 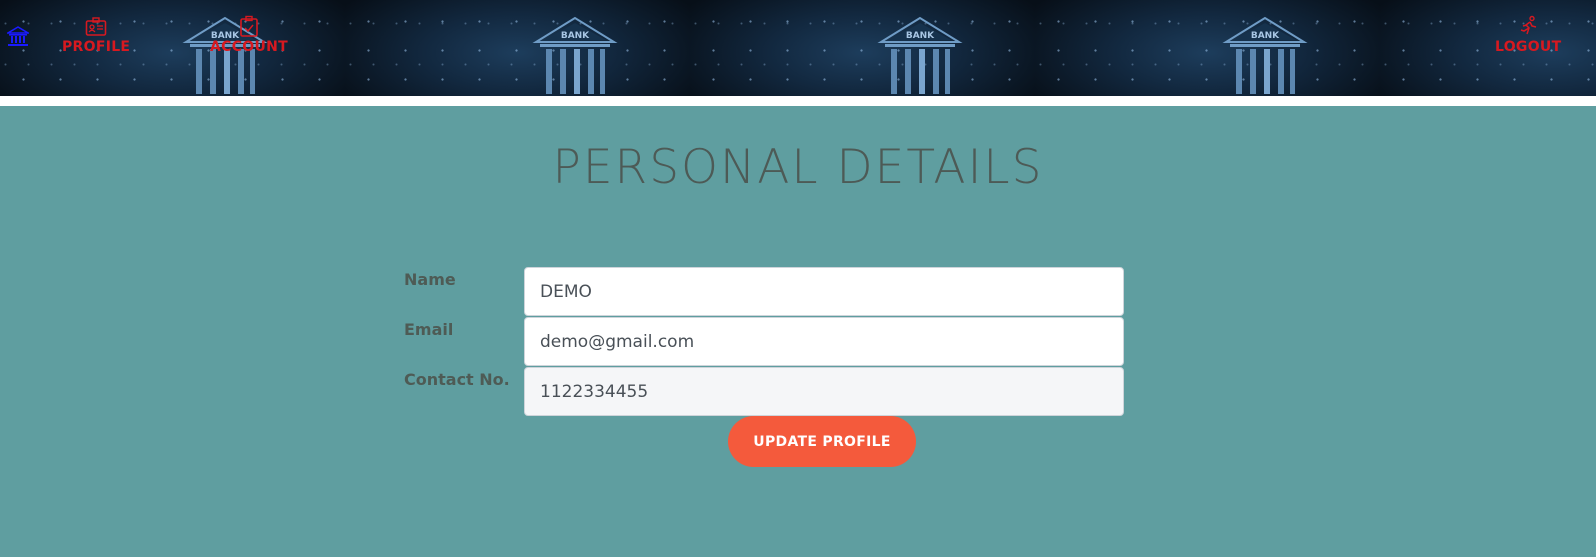 What do you see at coordinates (429, 329) in the screenshot?
I see `email-label: Email` at bounding box center [429, 329].